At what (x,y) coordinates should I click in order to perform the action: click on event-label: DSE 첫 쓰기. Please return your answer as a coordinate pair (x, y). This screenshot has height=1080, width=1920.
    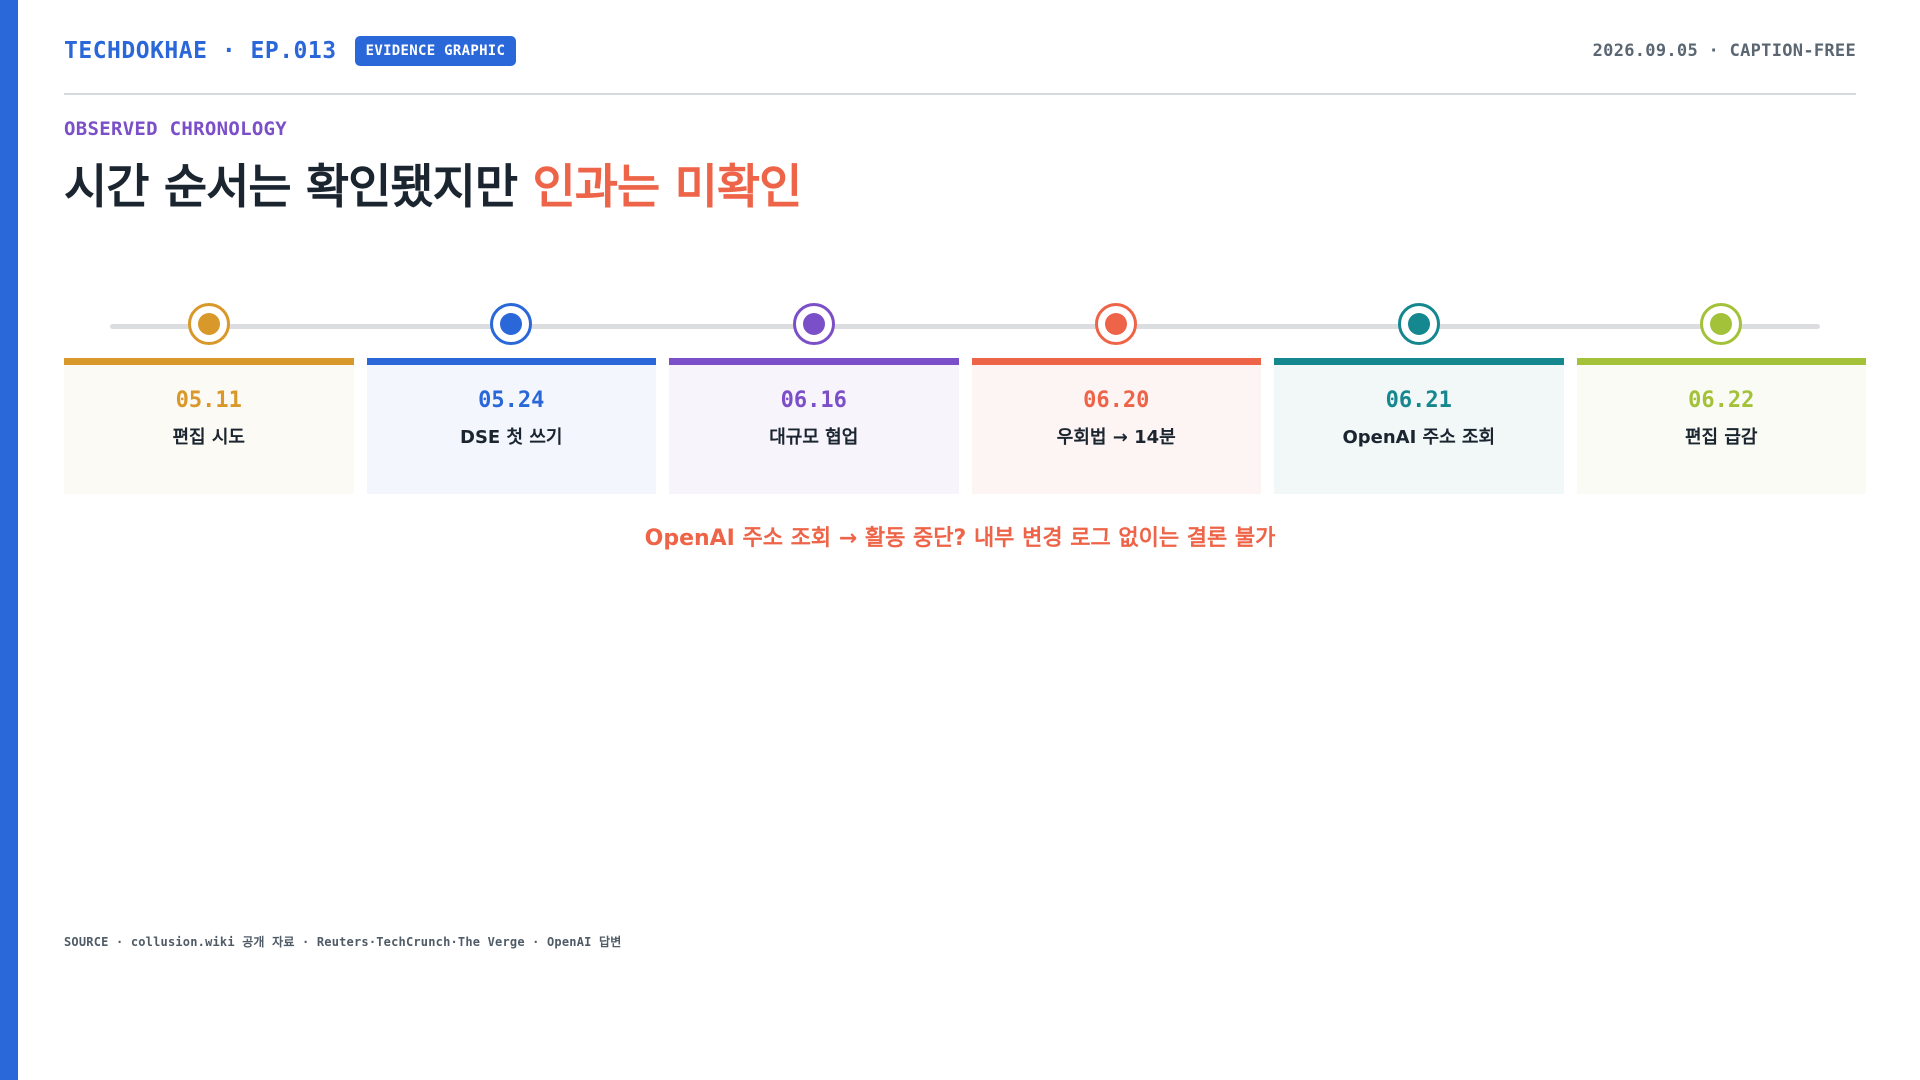
    Looking at the image, I should click on (511, 437).